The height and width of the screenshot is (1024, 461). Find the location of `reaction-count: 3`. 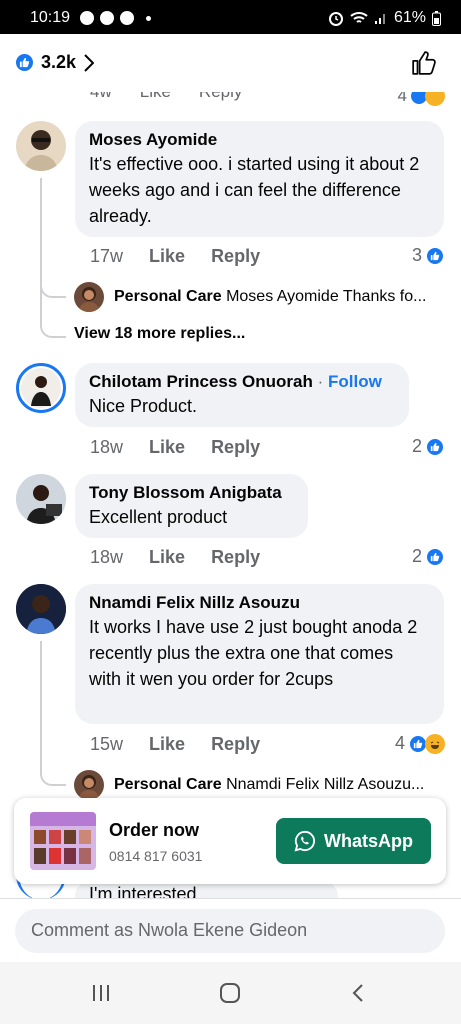

reaction-count: 3 is located at coordinates (416, 255).